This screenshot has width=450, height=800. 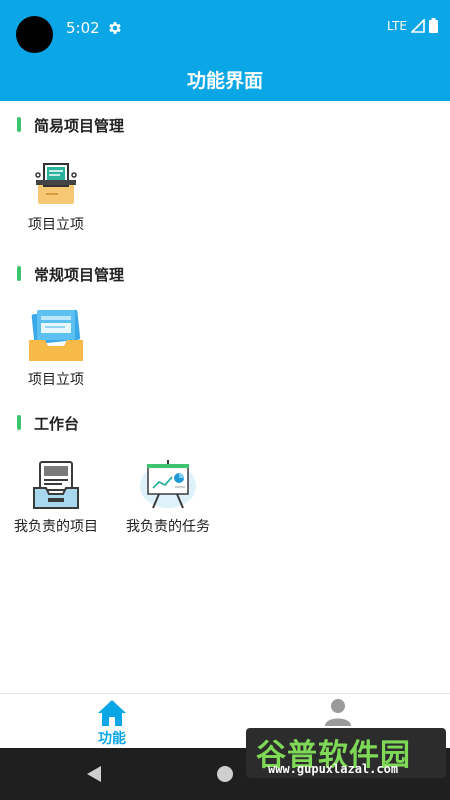 What do you see at coordinates (79, 126) in the screenshot?
I see `section-title-simple: 简易项目管理` at bounding box center [79, 126].